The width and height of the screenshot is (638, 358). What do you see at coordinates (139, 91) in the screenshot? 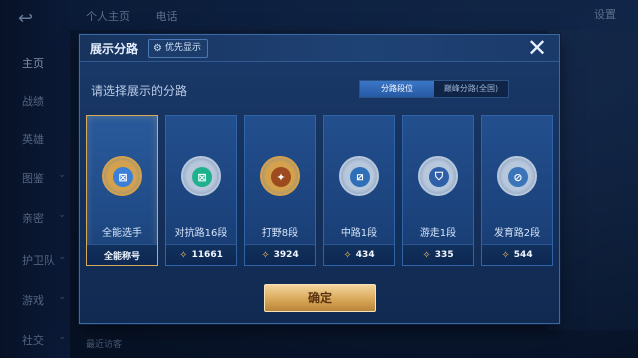
I see `select-prompt: 请选择展示的分路` at bounding box center [139, 91].